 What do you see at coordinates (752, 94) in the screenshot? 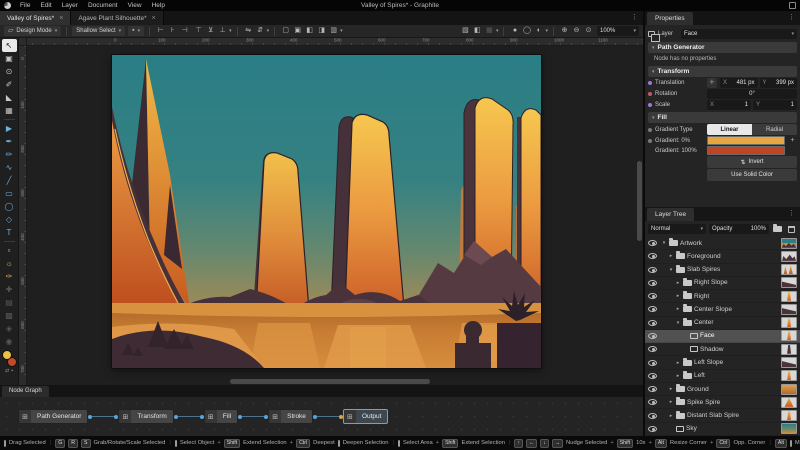
I see `rotation-field: 0°` at bounding box center [752, 94].